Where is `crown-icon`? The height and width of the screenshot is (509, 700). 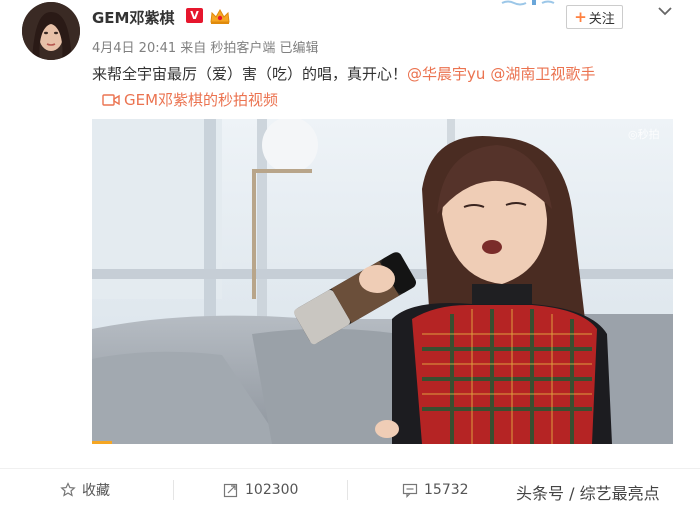 crown-icon is located at coordinates (220, 16).